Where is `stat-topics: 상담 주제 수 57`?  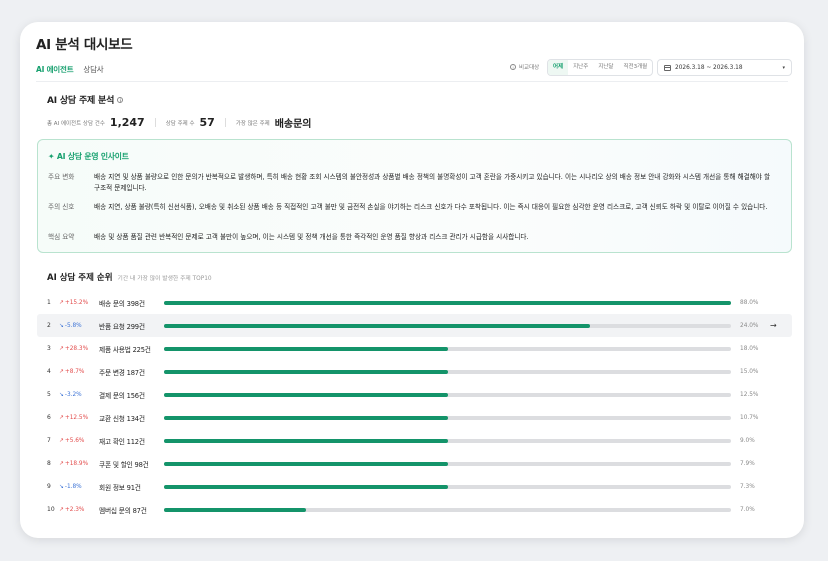 stat-topics: 상담 주제 수 57 is located at coordinates (190, 122).